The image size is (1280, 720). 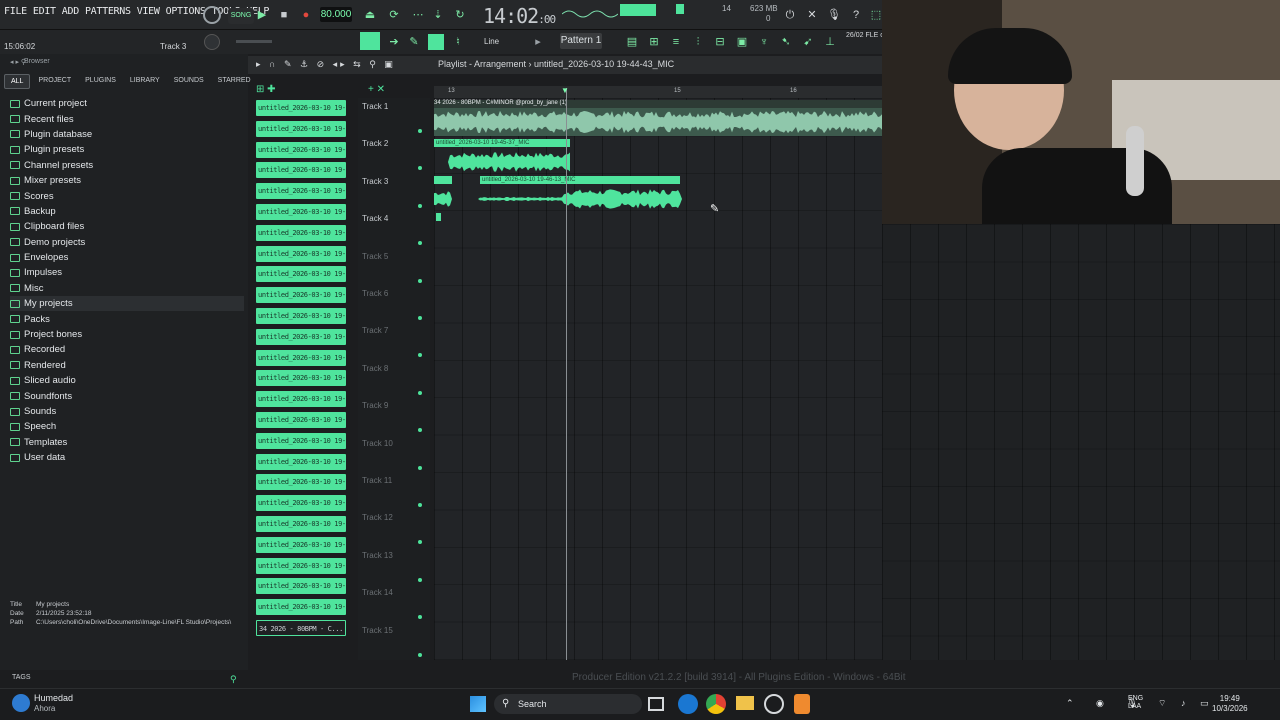 I want to click on mic-clip-3-title: untitled_2026-03-10 19-46-13_MIC, so click(x=580, y=180).